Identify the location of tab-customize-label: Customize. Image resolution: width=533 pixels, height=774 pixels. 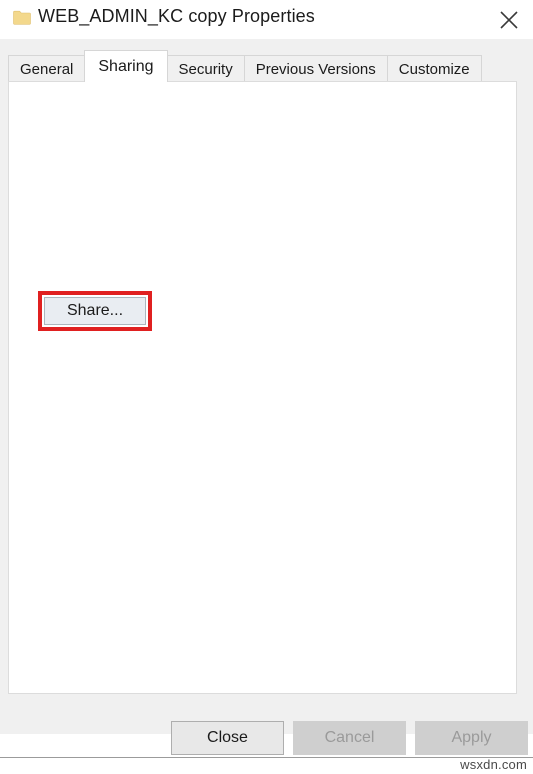
(434, 69).